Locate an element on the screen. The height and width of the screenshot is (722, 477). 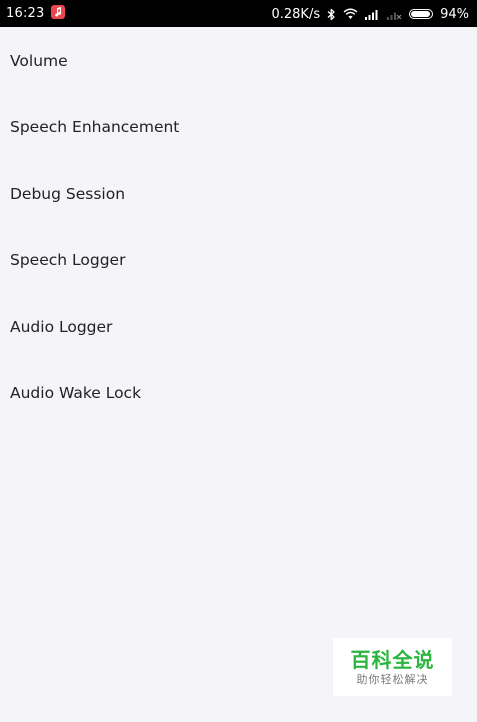
menu-item-speech-enhancement: Speech Enhancement is located at coordinates (238, 127).